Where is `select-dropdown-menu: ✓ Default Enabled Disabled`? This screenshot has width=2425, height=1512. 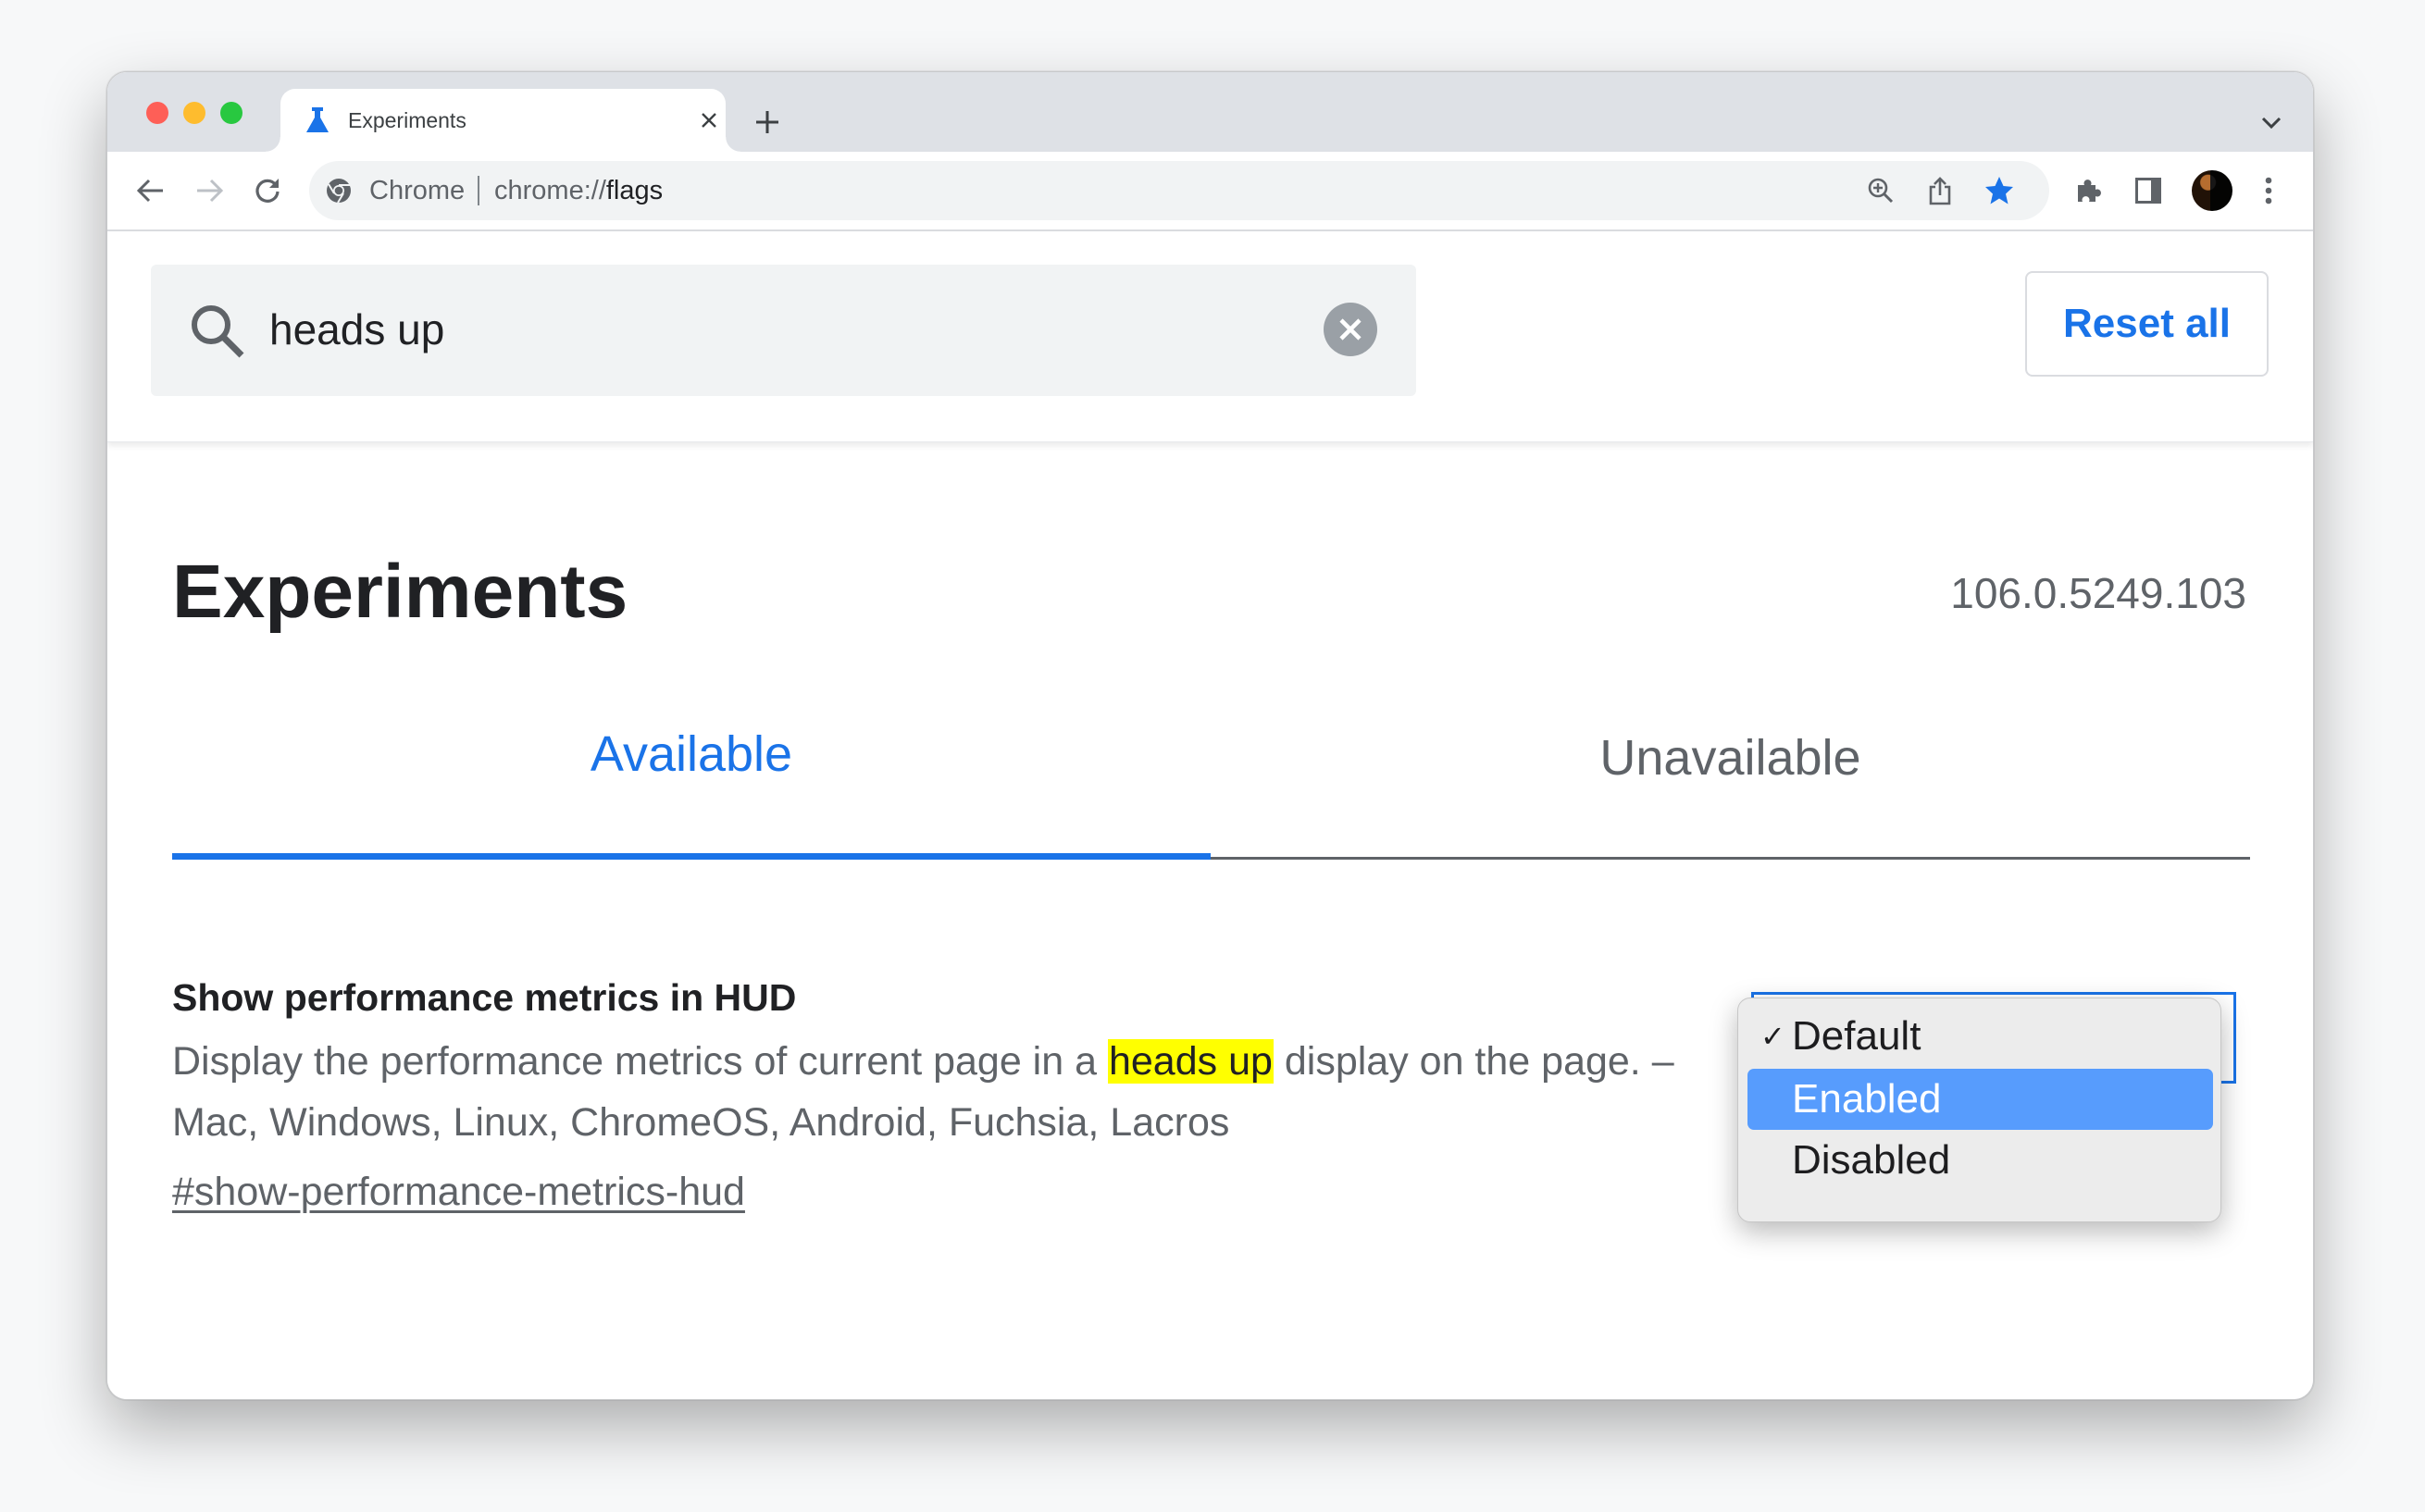
select-dropdown-menu: ✓ Default Enabled Disabled is located at coordinates (1979, 1110).